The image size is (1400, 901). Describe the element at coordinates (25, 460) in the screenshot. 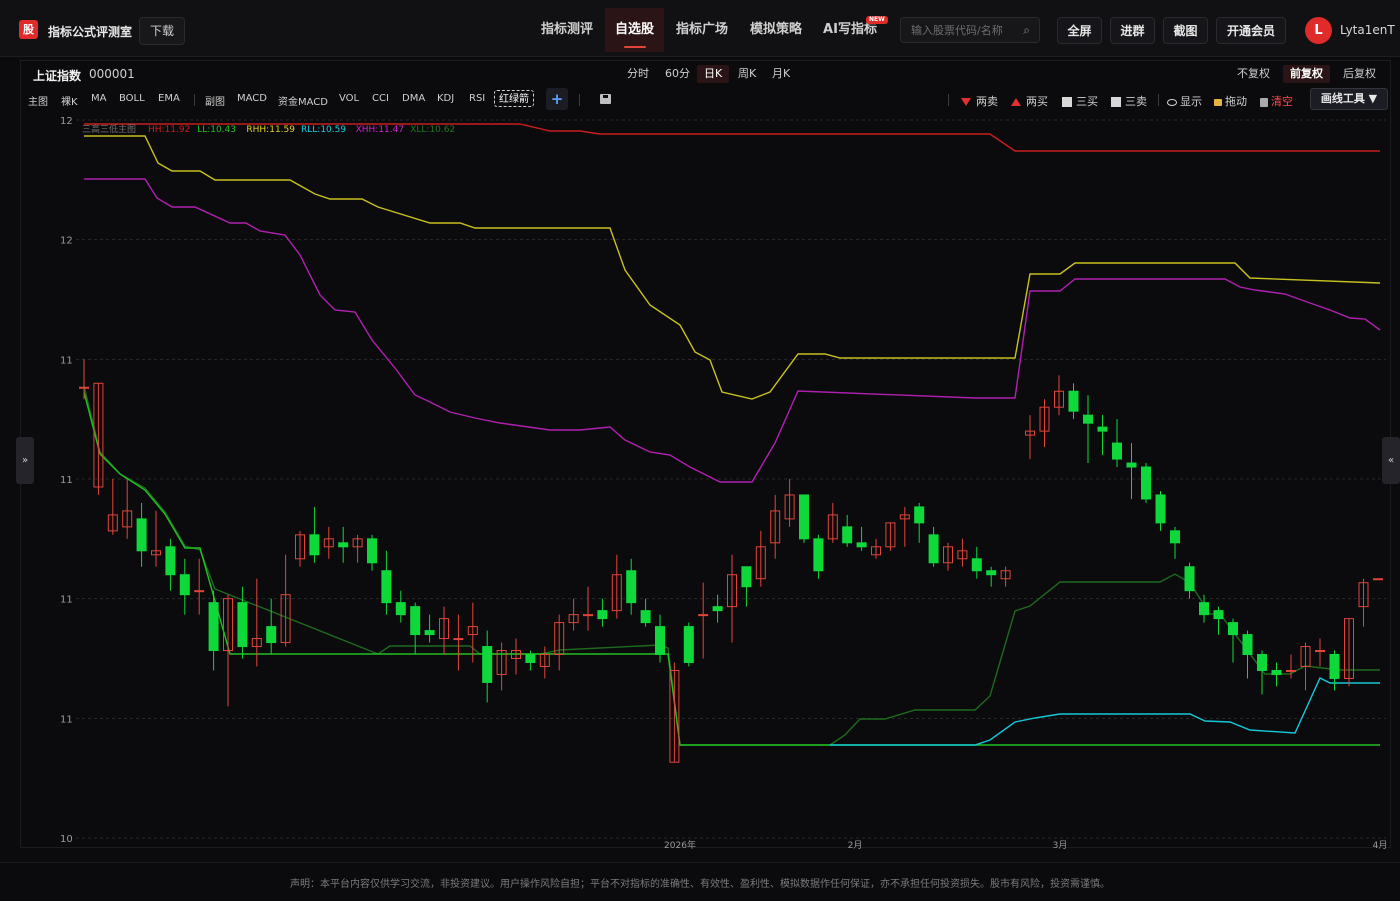

I see `expand-left-button: »` at that location.